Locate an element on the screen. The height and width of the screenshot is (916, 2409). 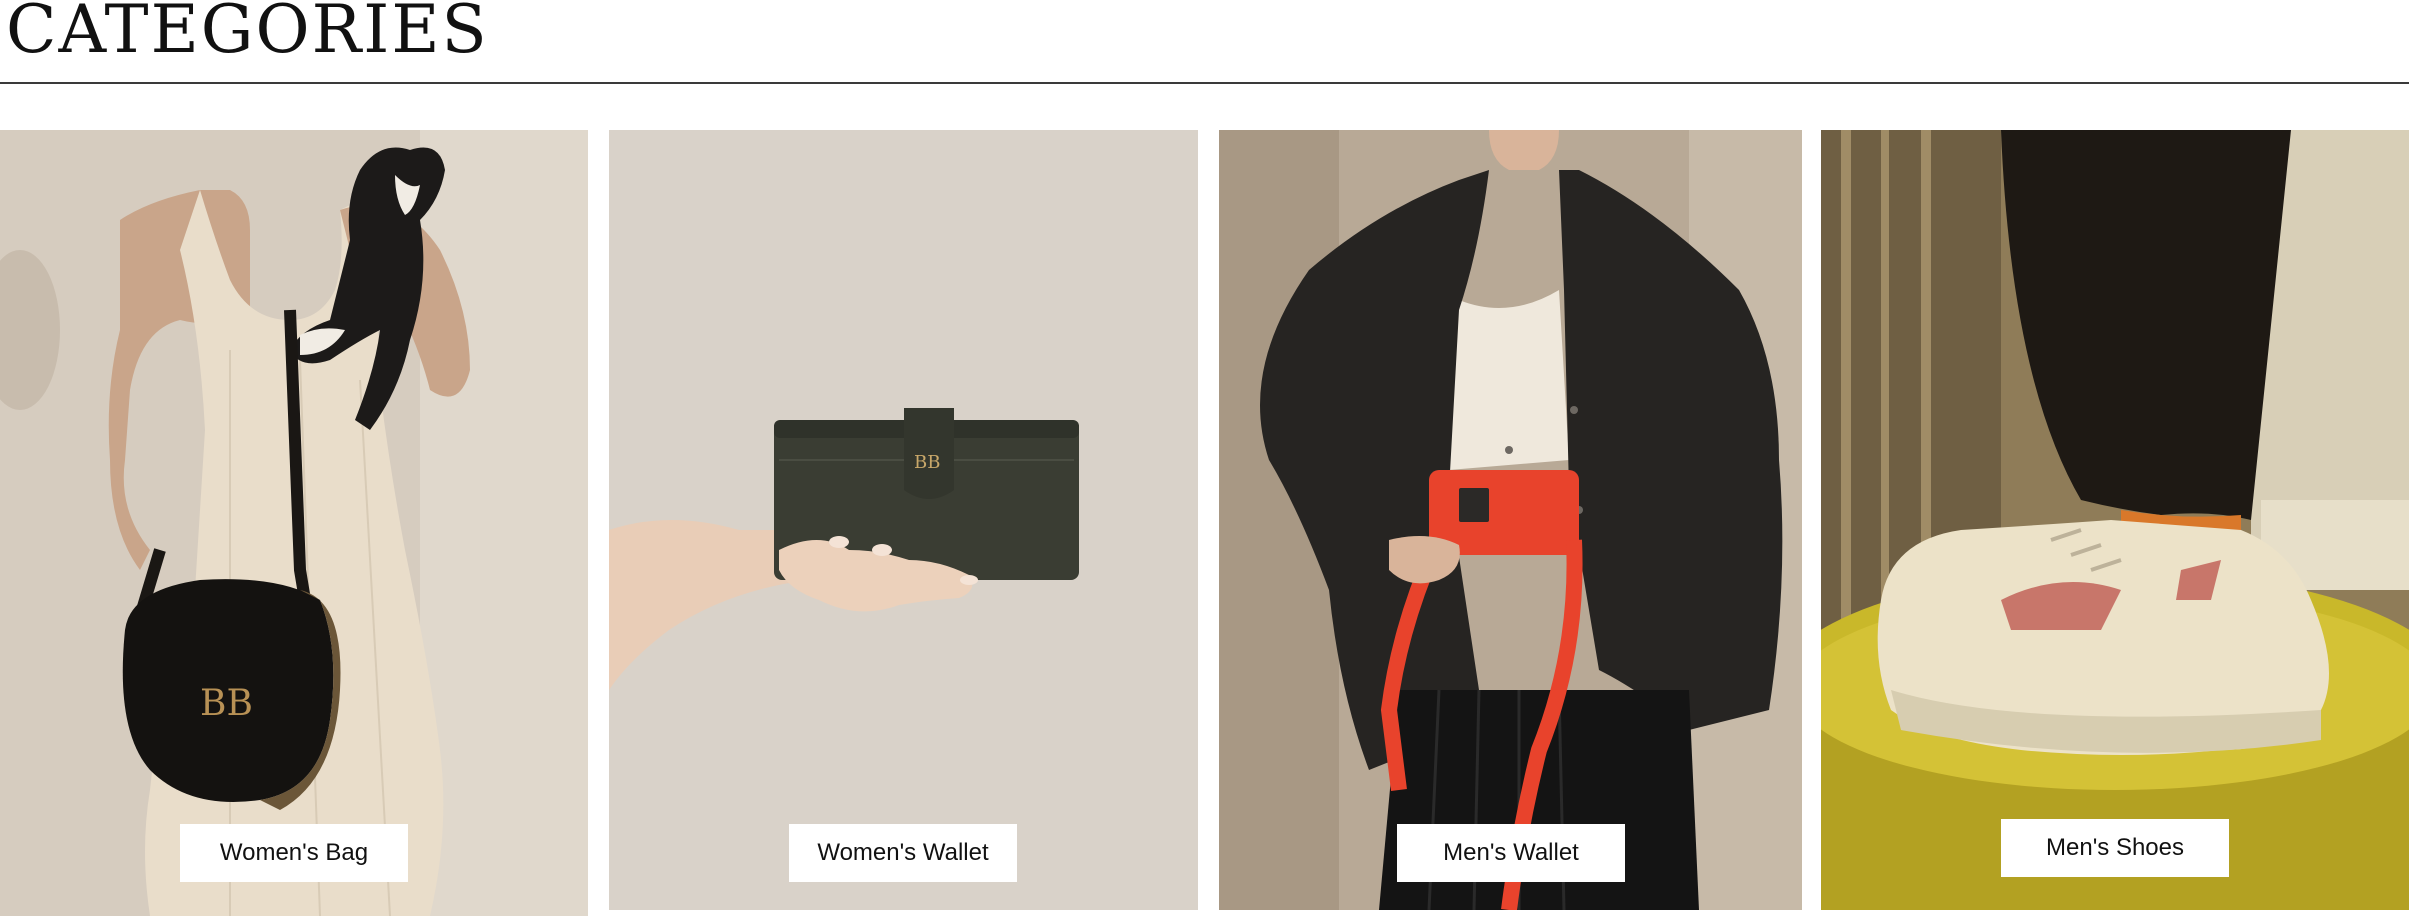
title-divider is located at coordinates (1204, 83).